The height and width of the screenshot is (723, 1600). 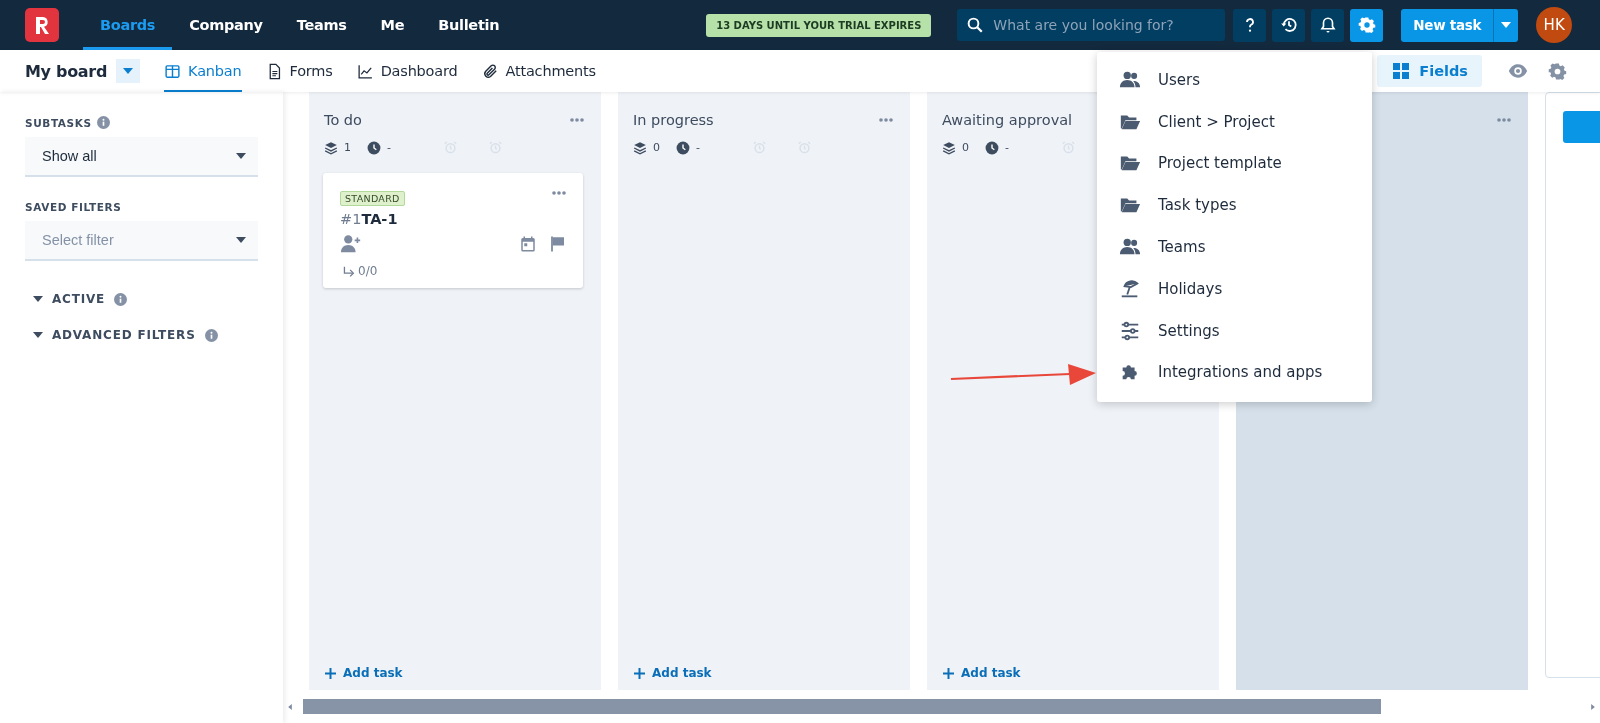 I want to click on bell-icon, so click(x=1327, y=25).